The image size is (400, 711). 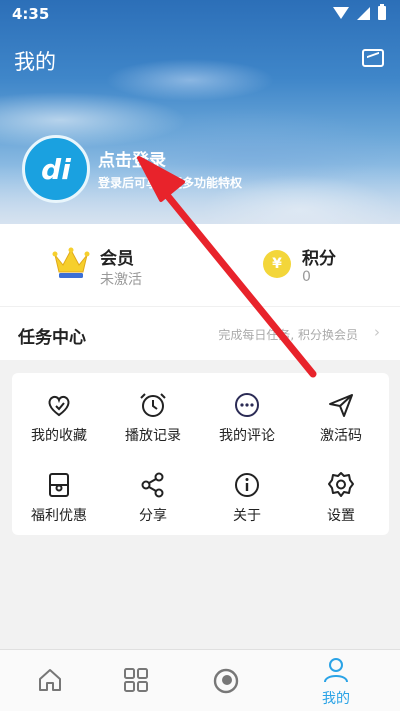 I want to click on grid-item-benefits: 福利优惠, so click(x=59, y=497).